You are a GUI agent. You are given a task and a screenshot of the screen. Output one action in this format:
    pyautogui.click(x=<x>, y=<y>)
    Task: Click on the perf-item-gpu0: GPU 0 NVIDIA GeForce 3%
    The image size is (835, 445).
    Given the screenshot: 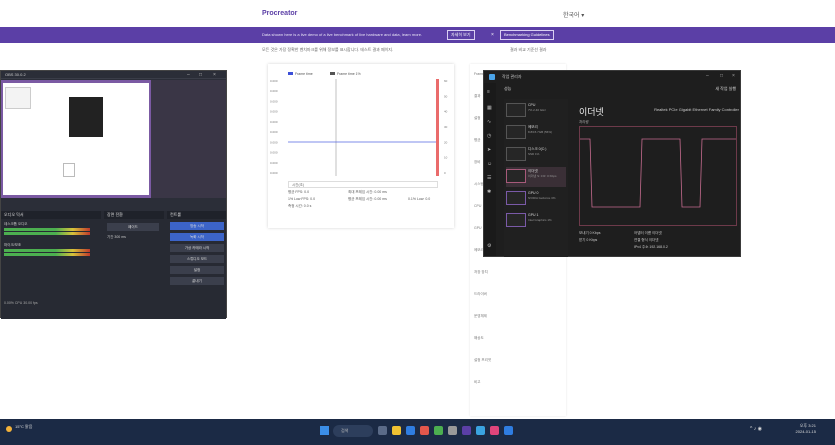 What is the action you would take?
    pyautogui.click(x=536, y=199)
    